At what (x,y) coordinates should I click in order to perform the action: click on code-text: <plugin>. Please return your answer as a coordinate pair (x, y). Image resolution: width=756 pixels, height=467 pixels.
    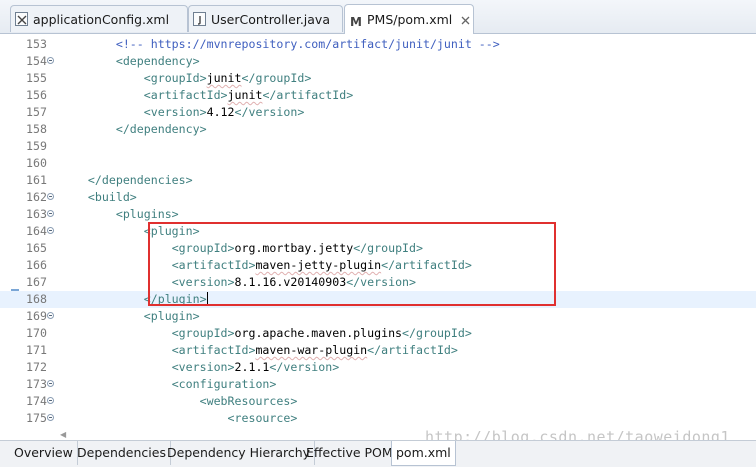
    Looking at the image, I should click on (130, 316).